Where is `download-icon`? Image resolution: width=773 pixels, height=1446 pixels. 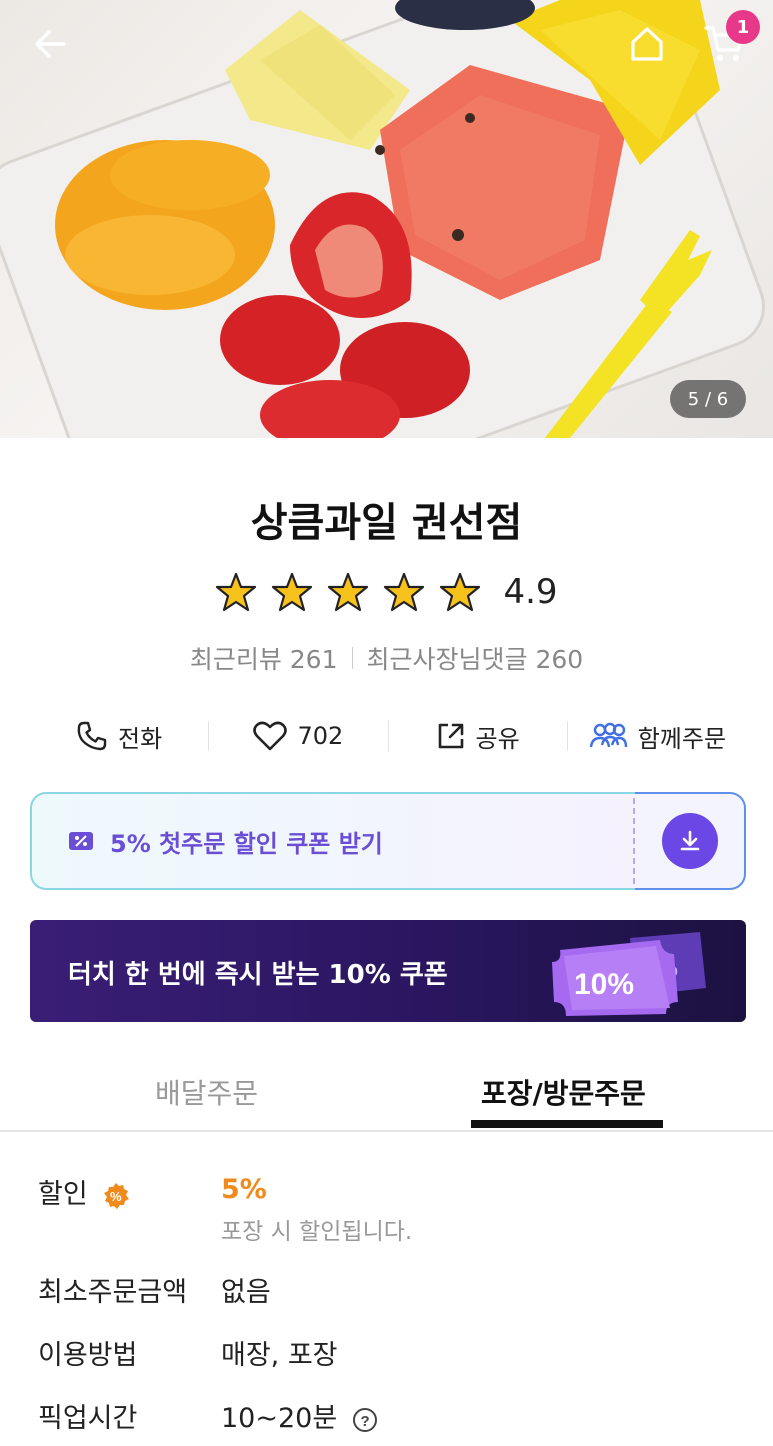
download-icon is located at coordinates (689, 840).